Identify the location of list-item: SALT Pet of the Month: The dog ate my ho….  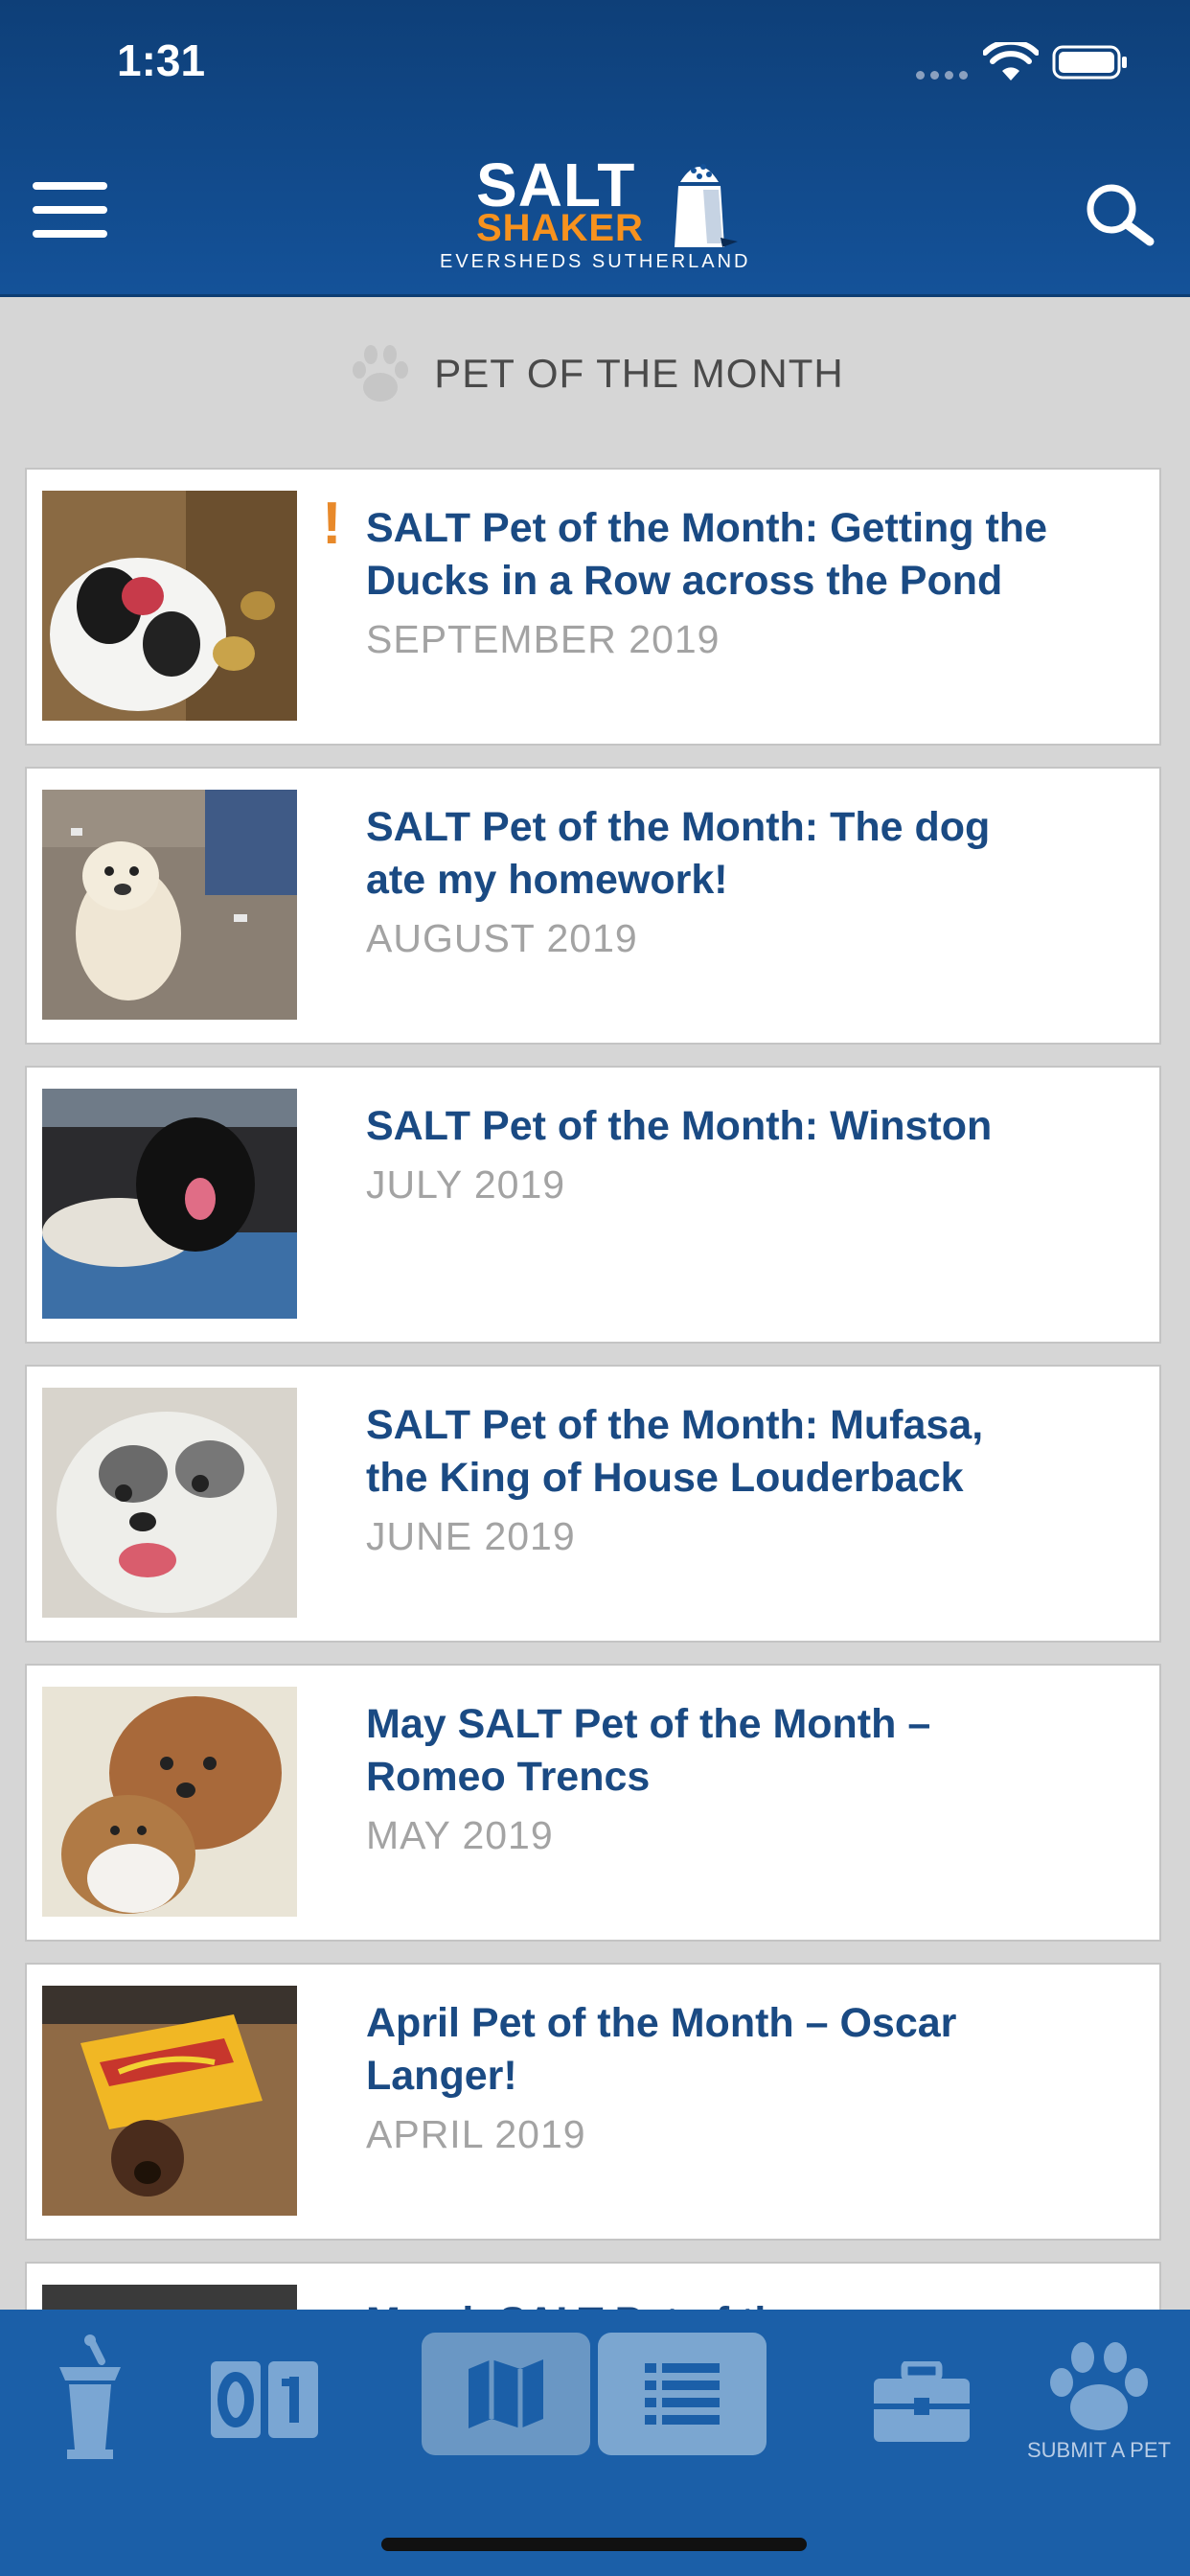
(593, 906).